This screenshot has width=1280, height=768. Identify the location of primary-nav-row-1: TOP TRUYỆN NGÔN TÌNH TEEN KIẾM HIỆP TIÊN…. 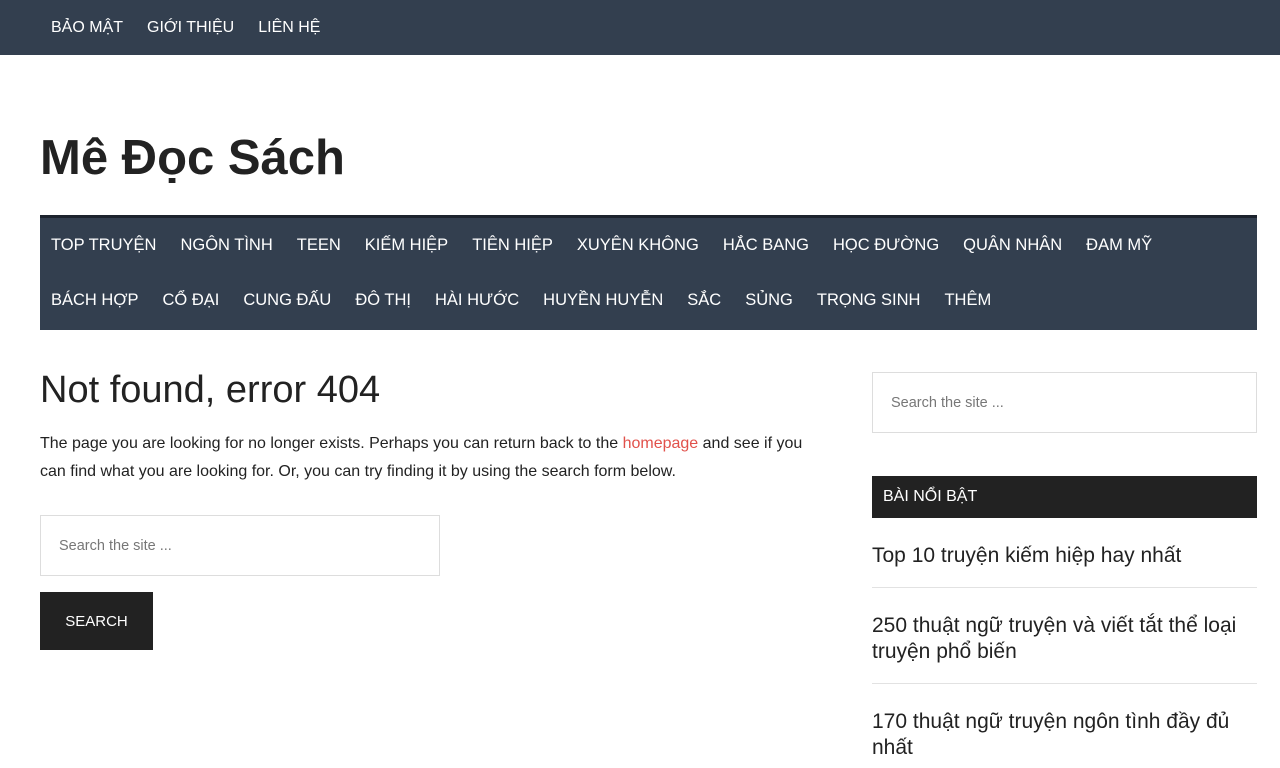
(648, 245).